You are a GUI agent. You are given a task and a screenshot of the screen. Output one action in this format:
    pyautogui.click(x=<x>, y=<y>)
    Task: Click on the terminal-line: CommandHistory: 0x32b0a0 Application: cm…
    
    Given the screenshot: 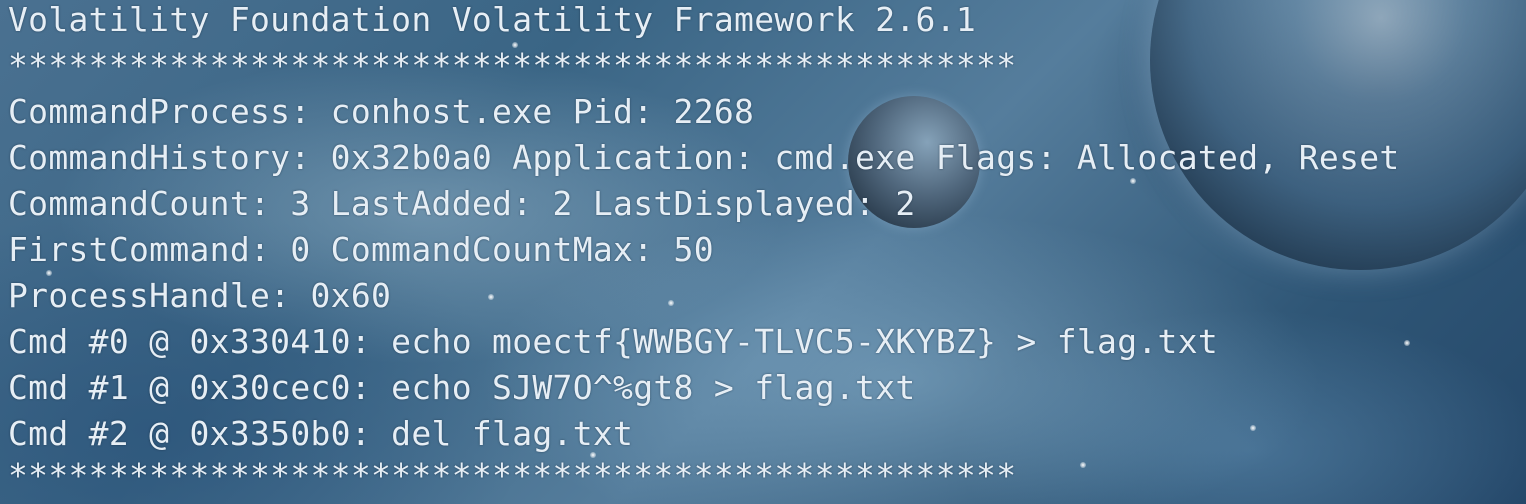 What is the action you would take?
    pyautogui.click(x=704, y=157)
    